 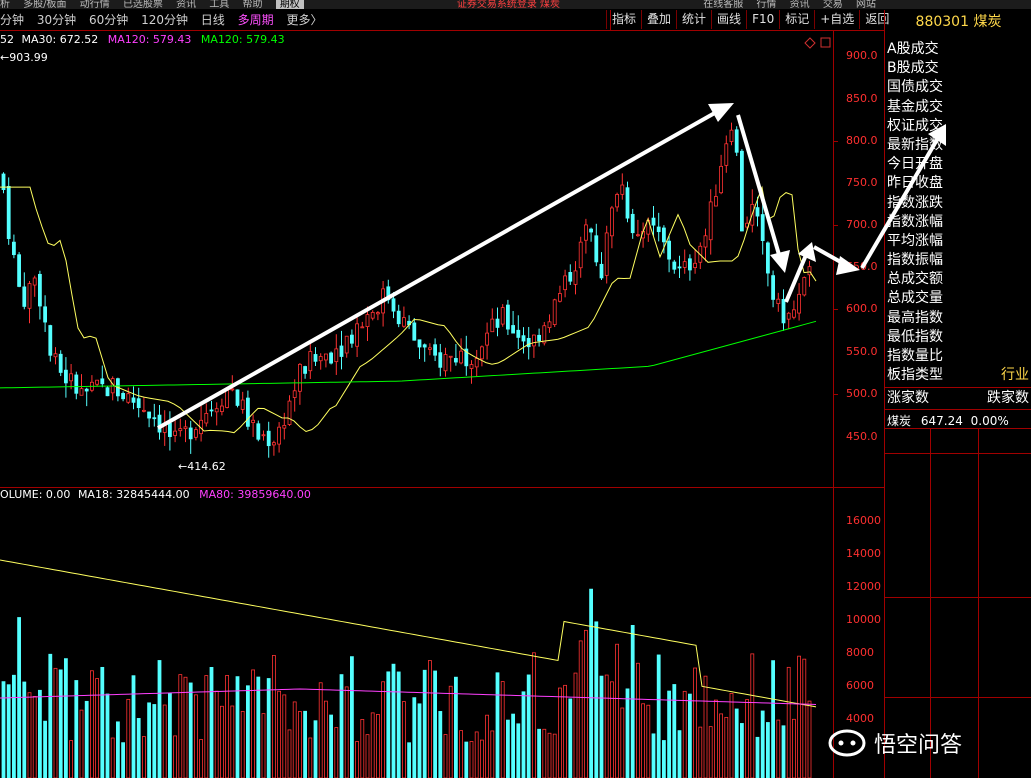 I want to click on arrow-head-icon, so click(x=848, y=265).